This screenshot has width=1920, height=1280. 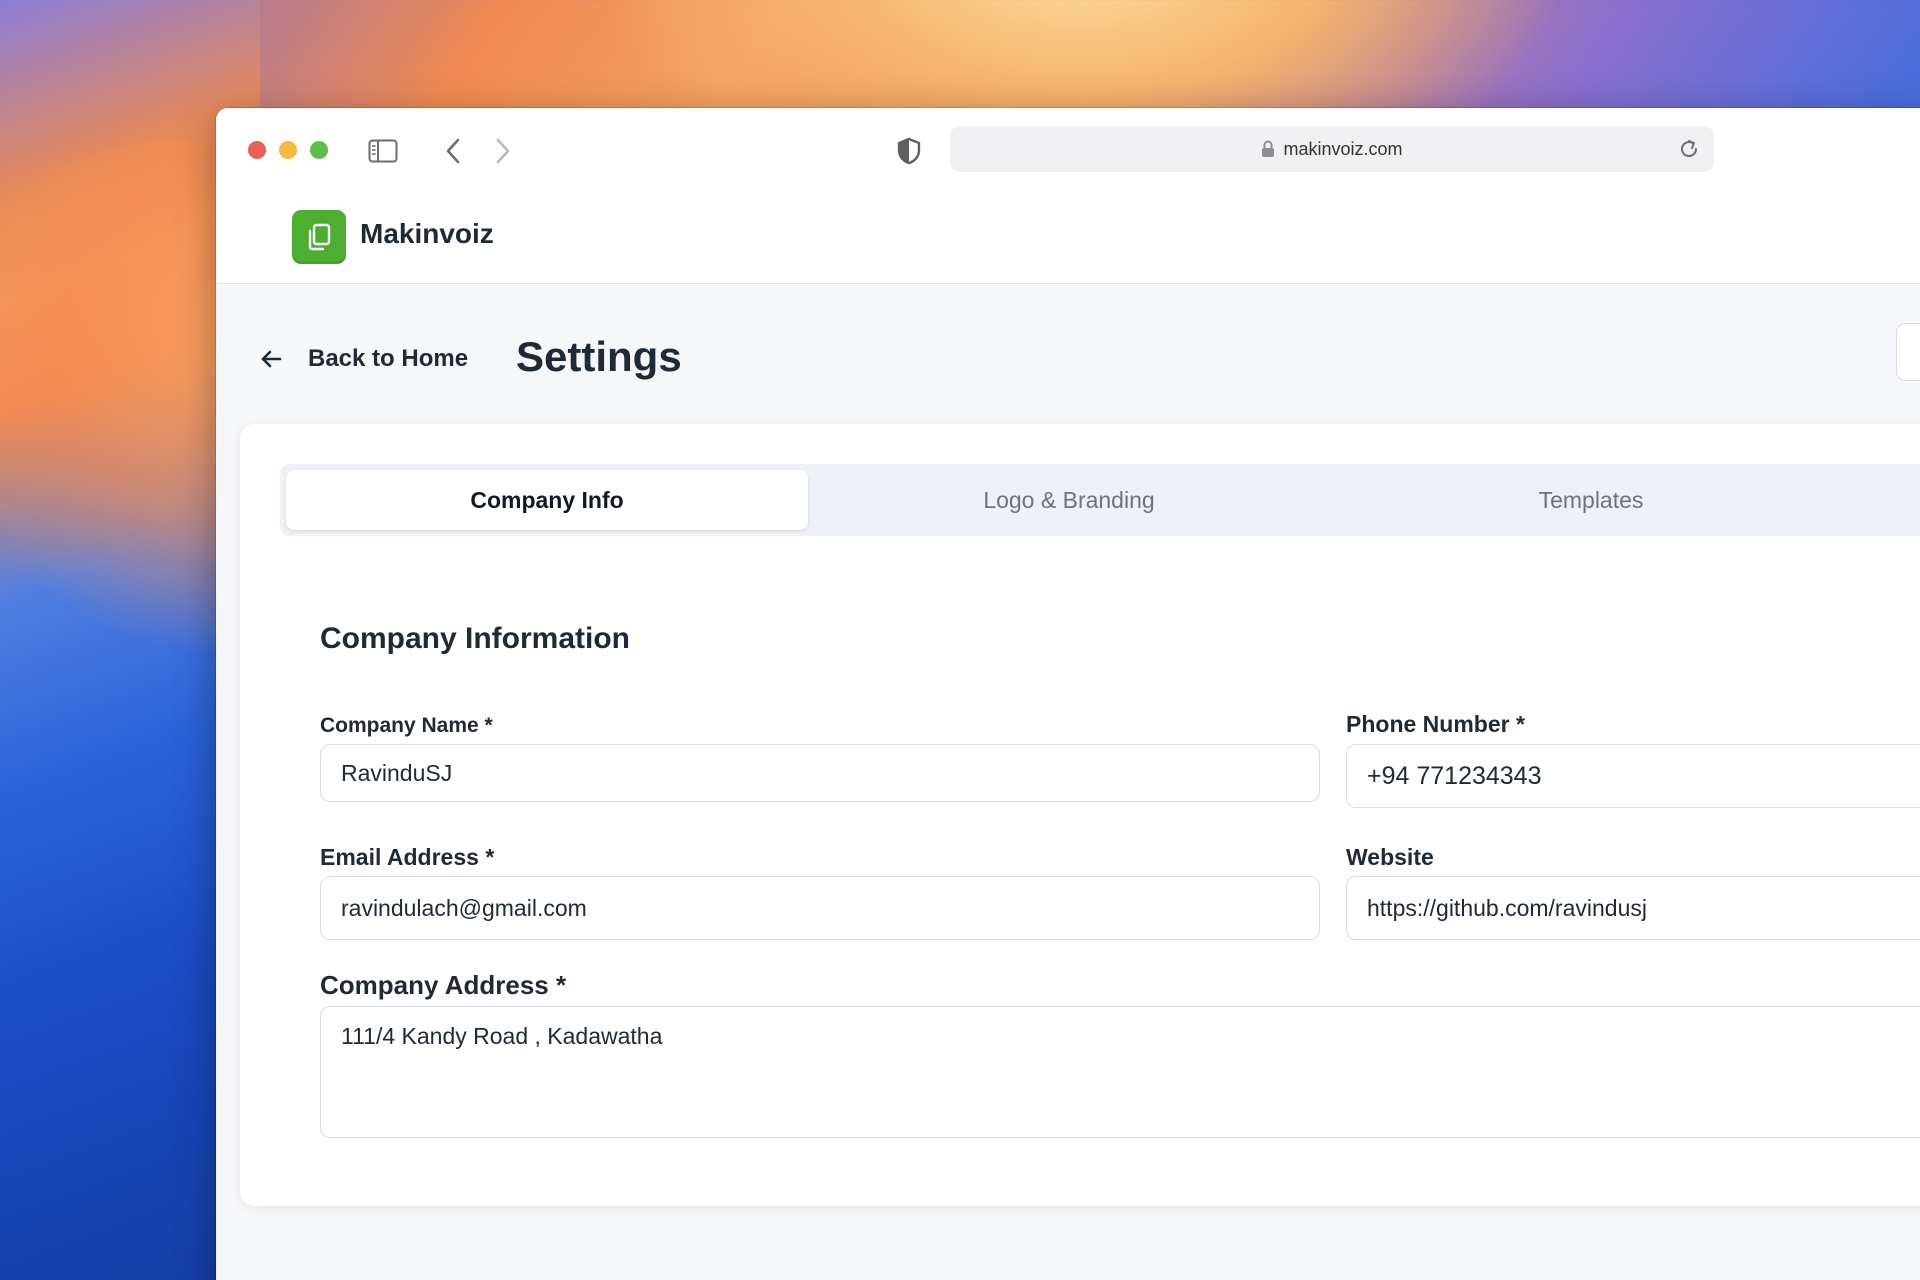 I want to click on phone-number-input, so click(x=1633, y=776).